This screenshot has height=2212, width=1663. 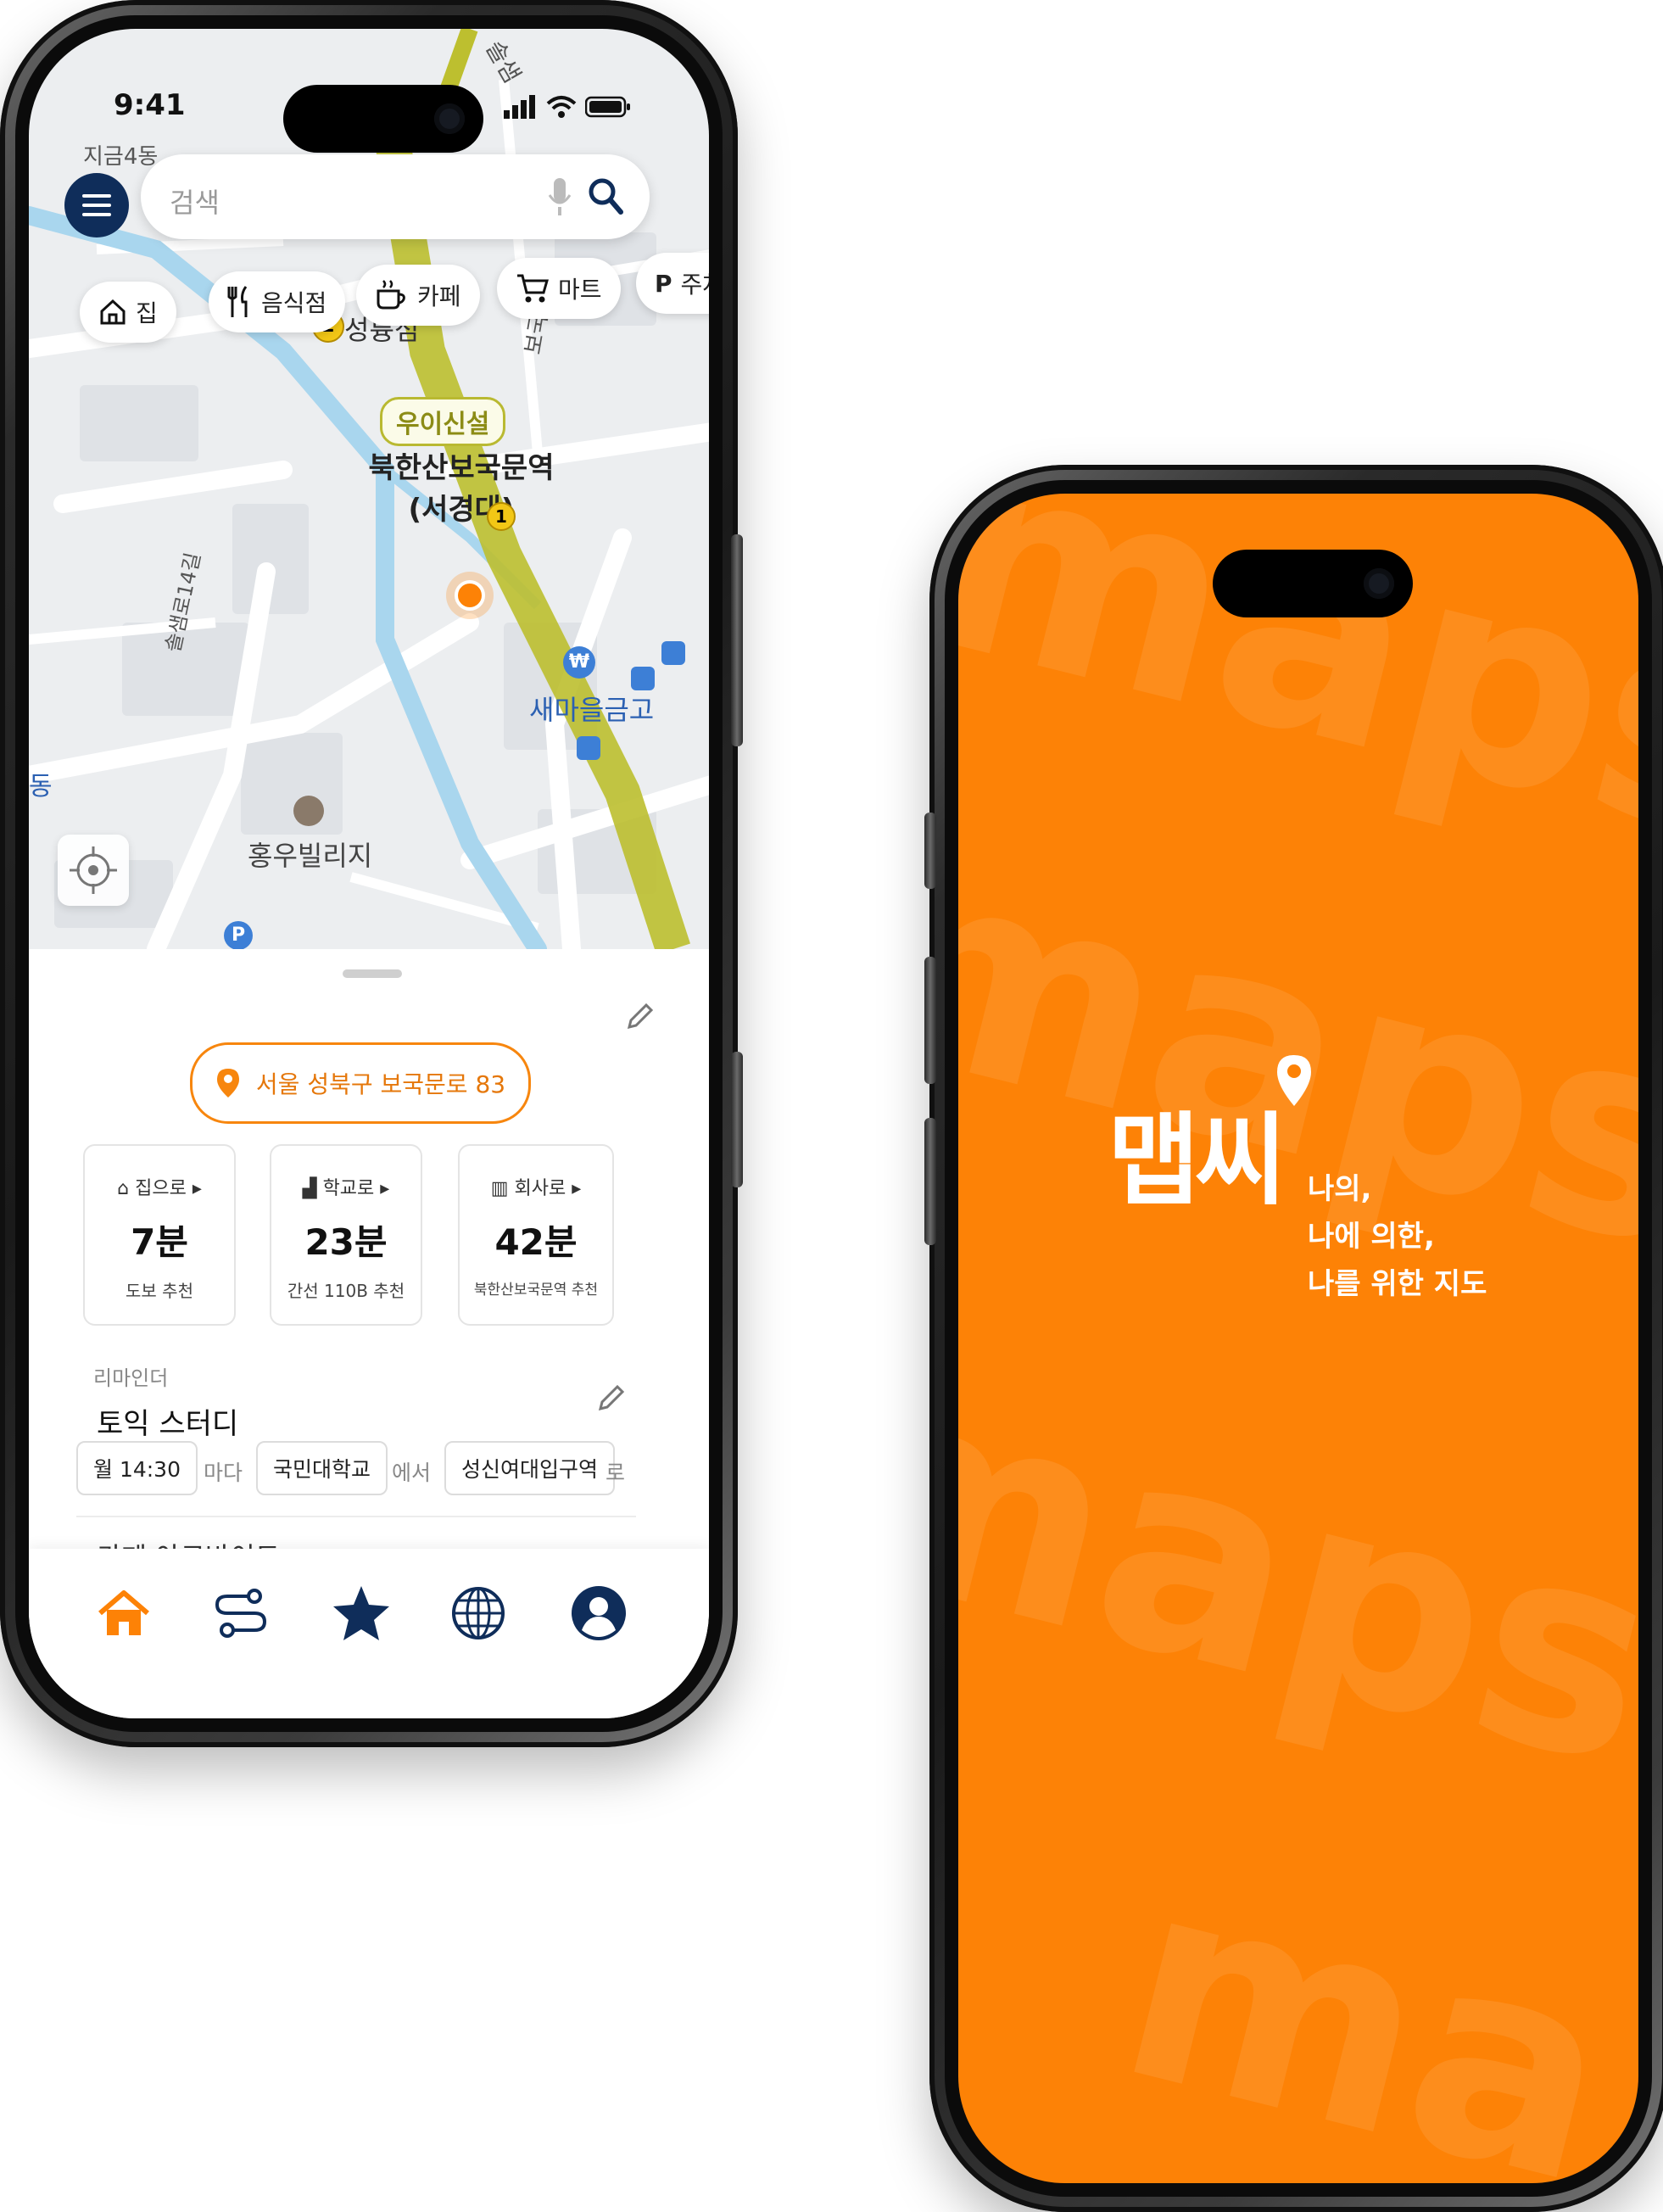 What do you see at coordinates (1298, 1615) in the screenshot?
I see `watermark-text: mapsee` at bounding box center [1298, 1615].